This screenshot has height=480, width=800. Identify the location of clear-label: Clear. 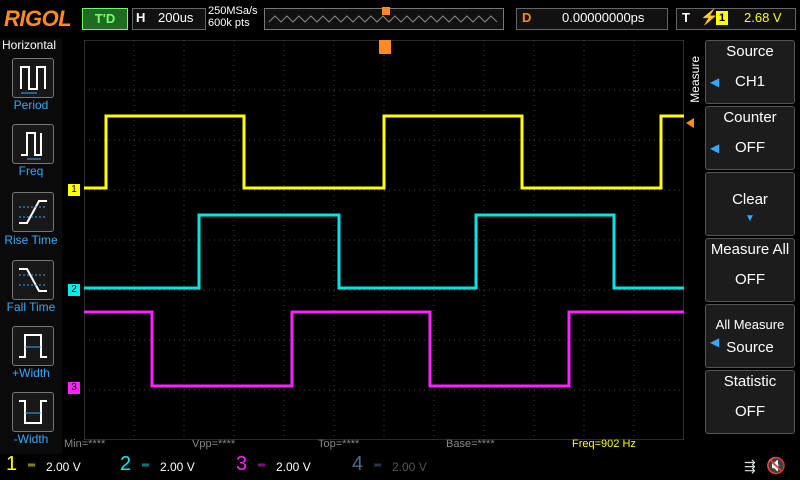
(750, 199).